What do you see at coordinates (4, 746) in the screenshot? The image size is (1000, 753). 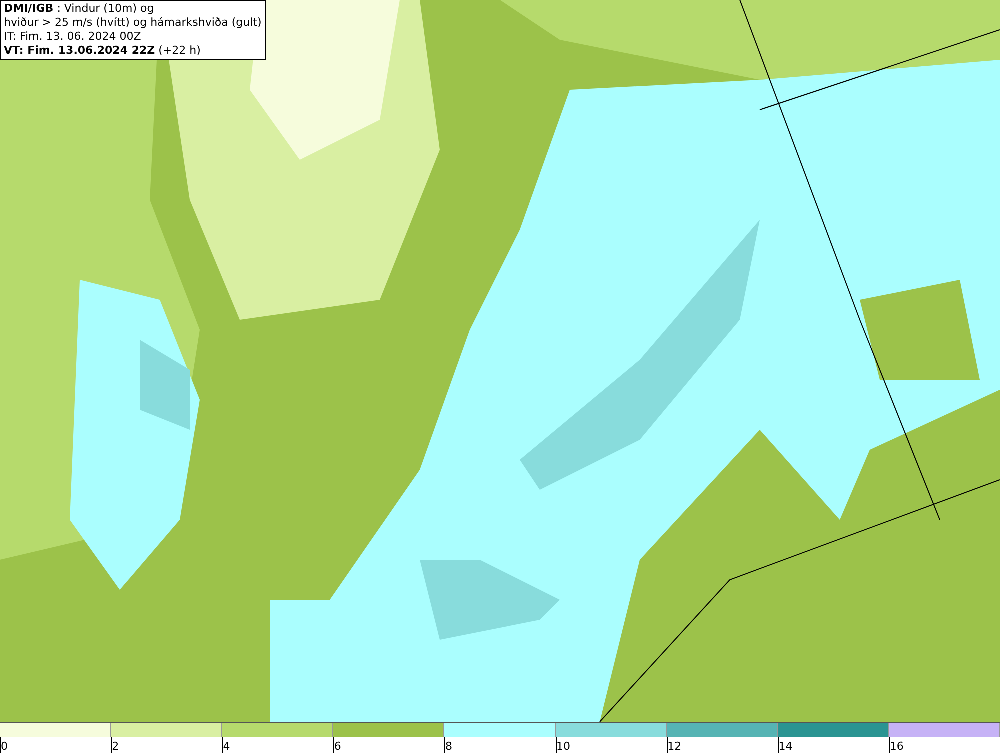 I see `legend-tick-label: 0` at bounding box center [4, 746].